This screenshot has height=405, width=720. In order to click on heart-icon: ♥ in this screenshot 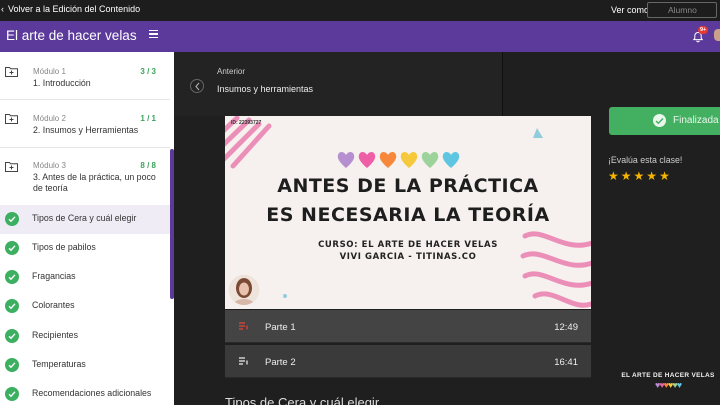, I will do `click(679, 385)`.